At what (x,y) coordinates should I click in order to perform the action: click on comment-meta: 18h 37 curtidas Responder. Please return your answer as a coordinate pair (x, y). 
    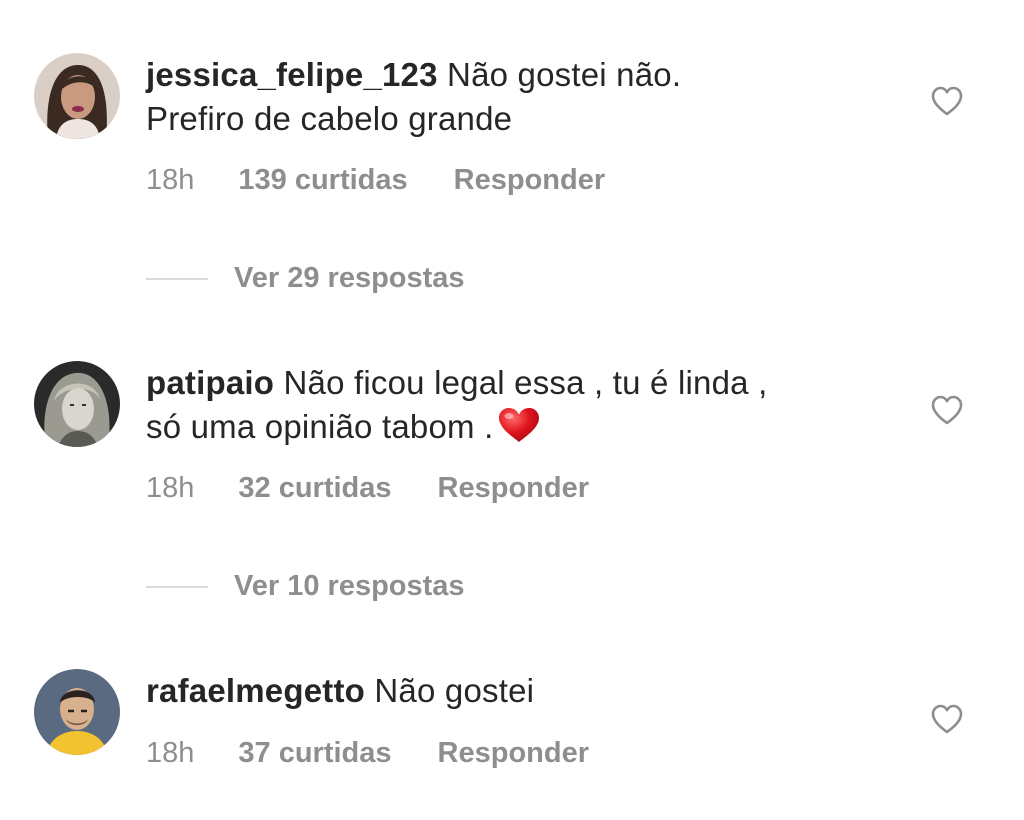
    Looking at the image, I should click on (367, 753).